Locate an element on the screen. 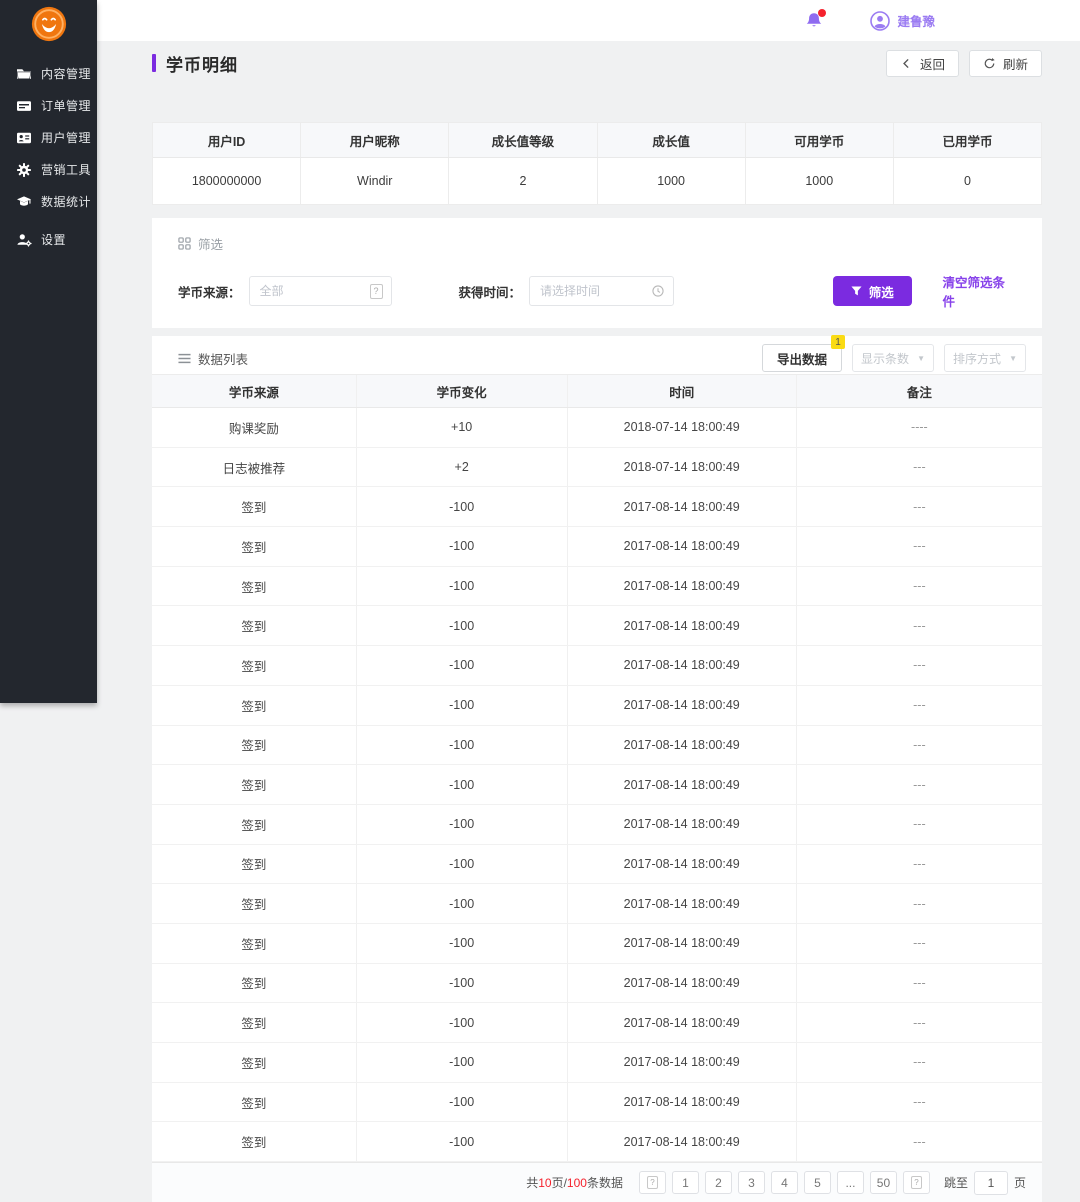 This screenshot has width=1080, height=1202. user-table-value-row: 1800000000 Windir 2 1000 1000 0 is located at coordinates (597, 181).